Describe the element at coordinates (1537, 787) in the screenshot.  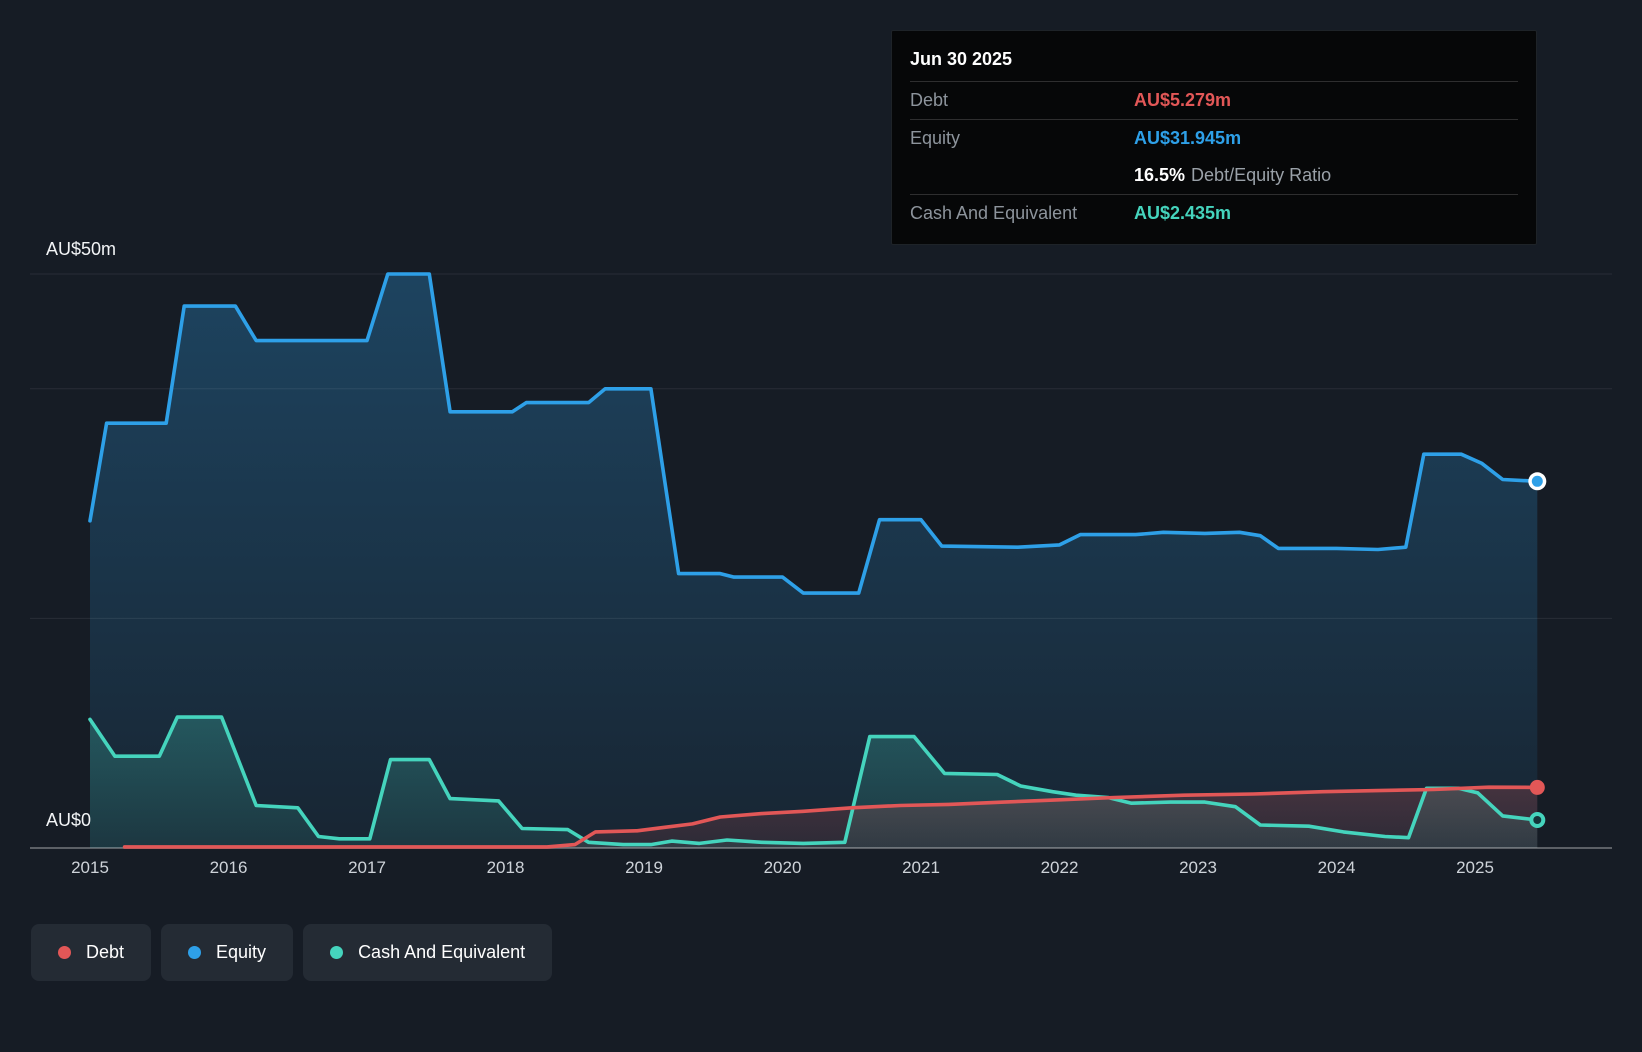
I see `debt-endpoint-marker` at that location.